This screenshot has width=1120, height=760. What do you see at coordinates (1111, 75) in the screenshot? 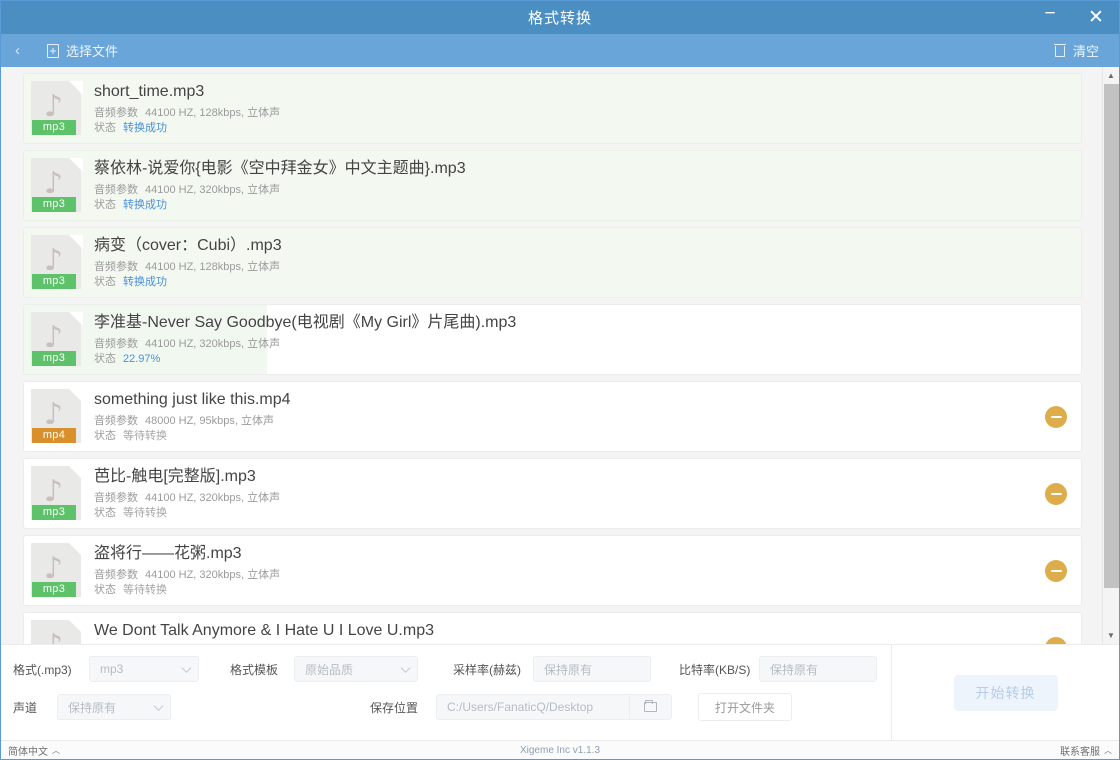
I see `scroll-up-arrow: ▲` at bounding box center [1111, 75].